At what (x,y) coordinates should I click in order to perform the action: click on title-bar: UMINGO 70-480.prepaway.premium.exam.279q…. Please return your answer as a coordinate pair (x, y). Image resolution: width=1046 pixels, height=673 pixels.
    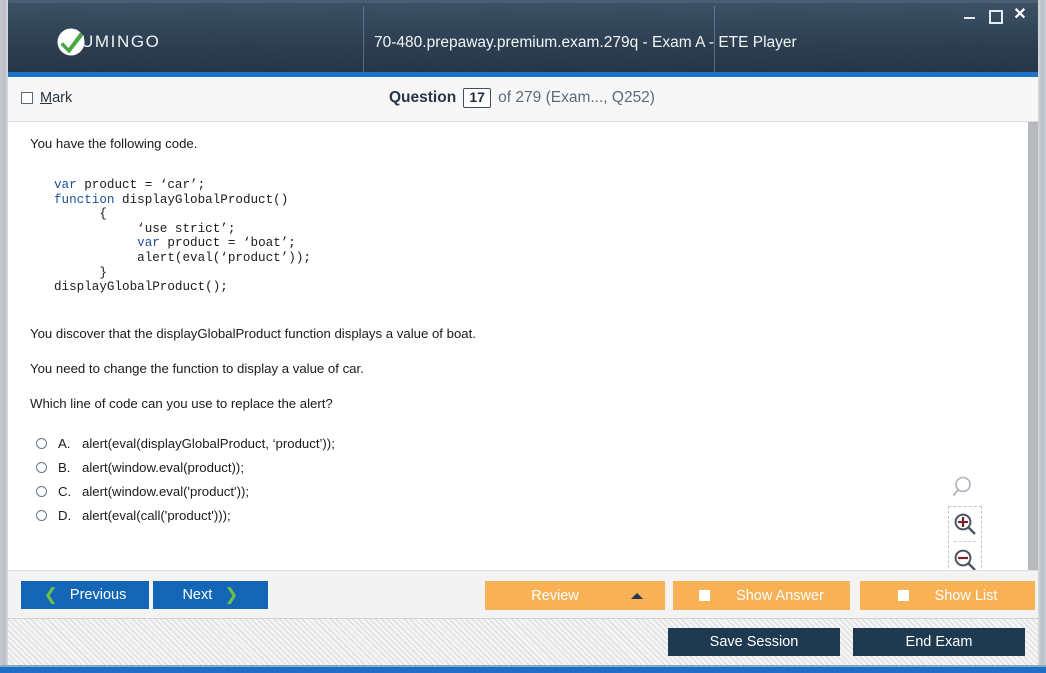
    Looking at the image, I should click on (523, 39).